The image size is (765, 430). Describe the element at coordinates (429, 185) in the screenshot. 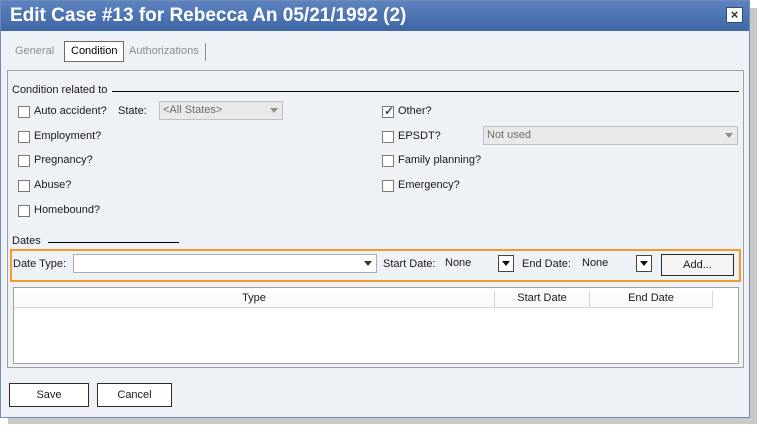

I see `emergency-label: Emergency?` at that location.